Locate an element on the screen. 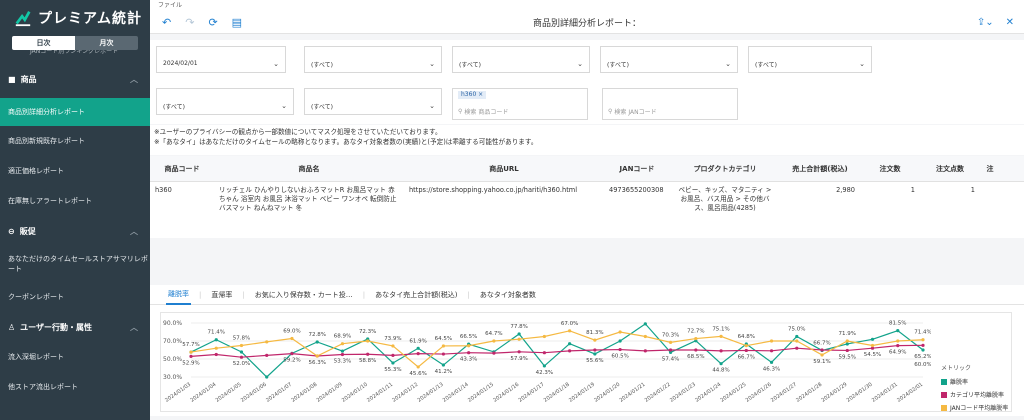  sidebar-section-product: ■ 商品 ︿ is located at coordinates (75, 79).